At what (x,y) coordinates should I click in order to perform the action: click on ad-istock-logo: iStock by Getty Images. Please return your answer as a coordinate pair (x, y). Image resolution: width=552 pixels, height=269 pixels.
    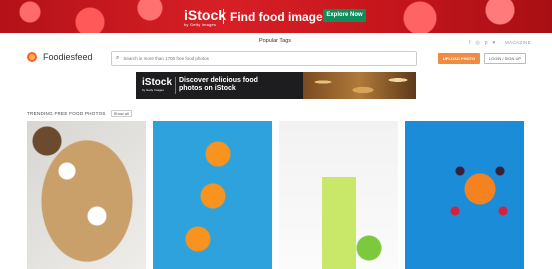
    Looking at the image, I should click on (157, 85).